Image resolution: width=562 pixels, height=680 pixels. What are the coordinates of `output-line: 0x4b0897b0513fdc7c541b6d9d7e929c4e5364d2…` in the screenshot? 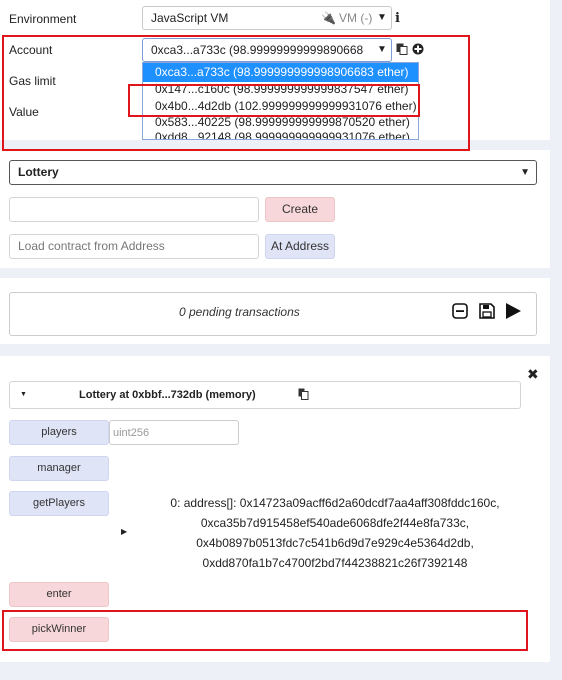 It's located at (335, 543).